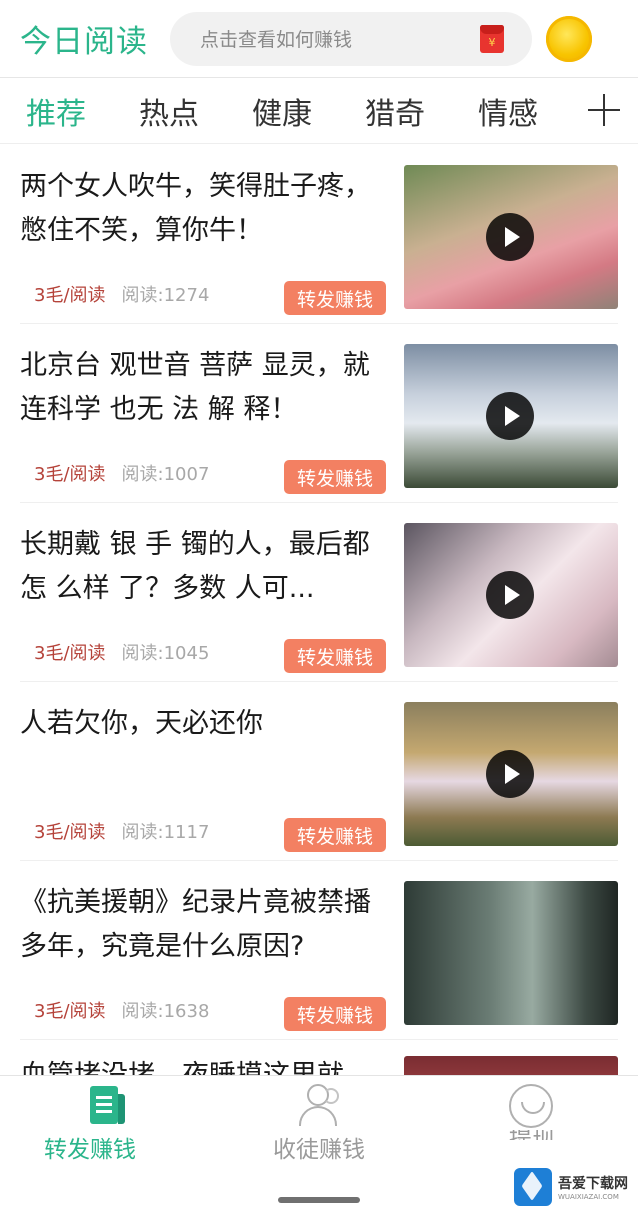 Image resolution: width=638 pixels, height=1228 pixels. I want to click on nav-share-earn: 转发赚钱, so click(106, 1126).